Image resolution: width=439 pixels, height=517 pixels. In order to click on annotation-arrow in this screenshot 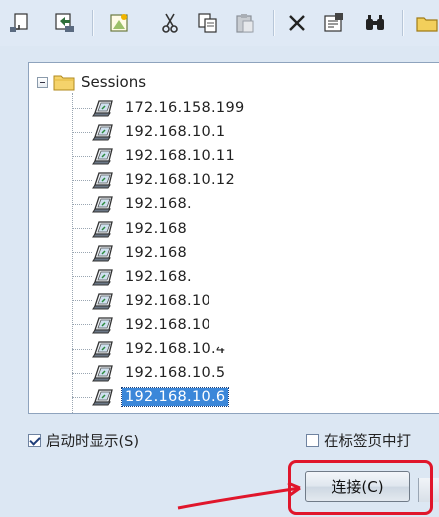, I will do `click(239, 495)`.